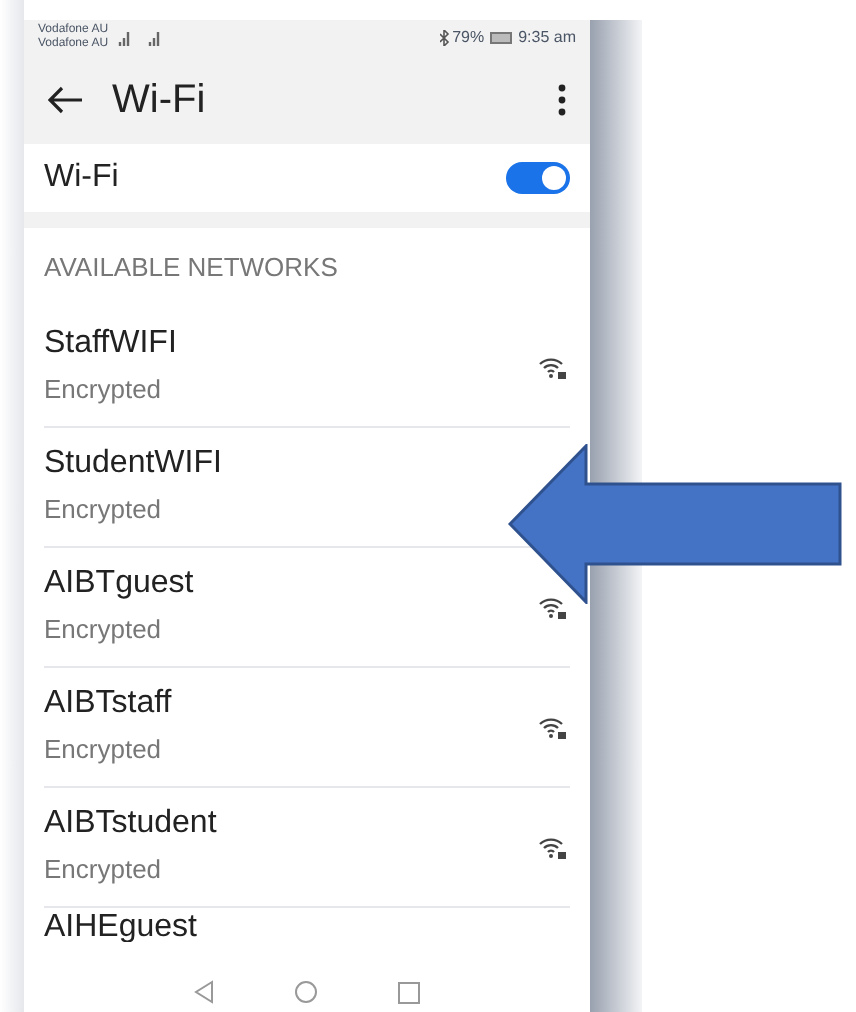 Image resolution: width=856 pixels, height=1012 pixels. What do you see at coordinates (445, 38) in the screenshot?
I see `bluetooth-icon` at bounding box center [445, 38].